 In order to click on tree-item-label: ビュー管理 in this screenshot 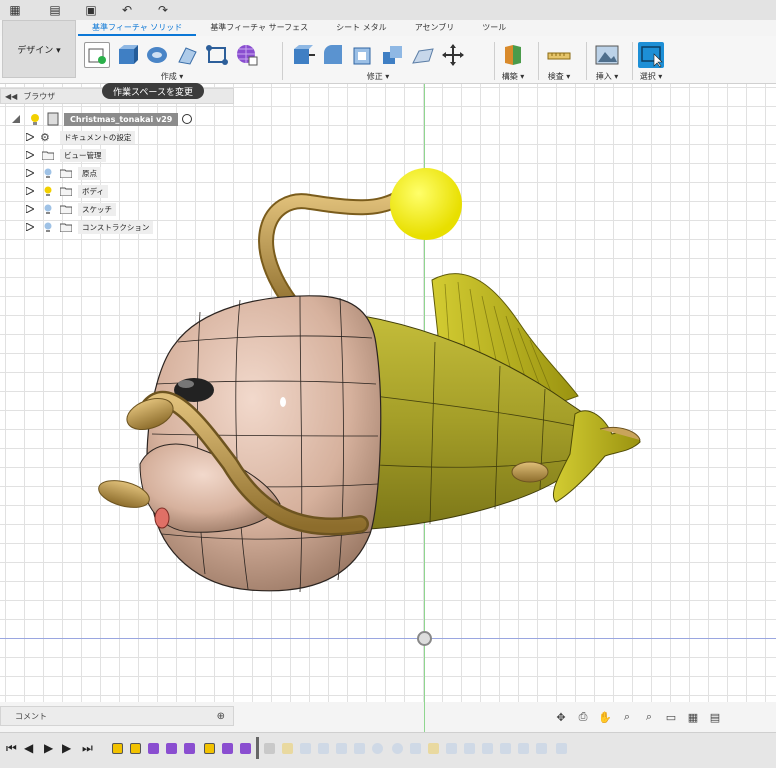, I will do `click(83, 155)`.